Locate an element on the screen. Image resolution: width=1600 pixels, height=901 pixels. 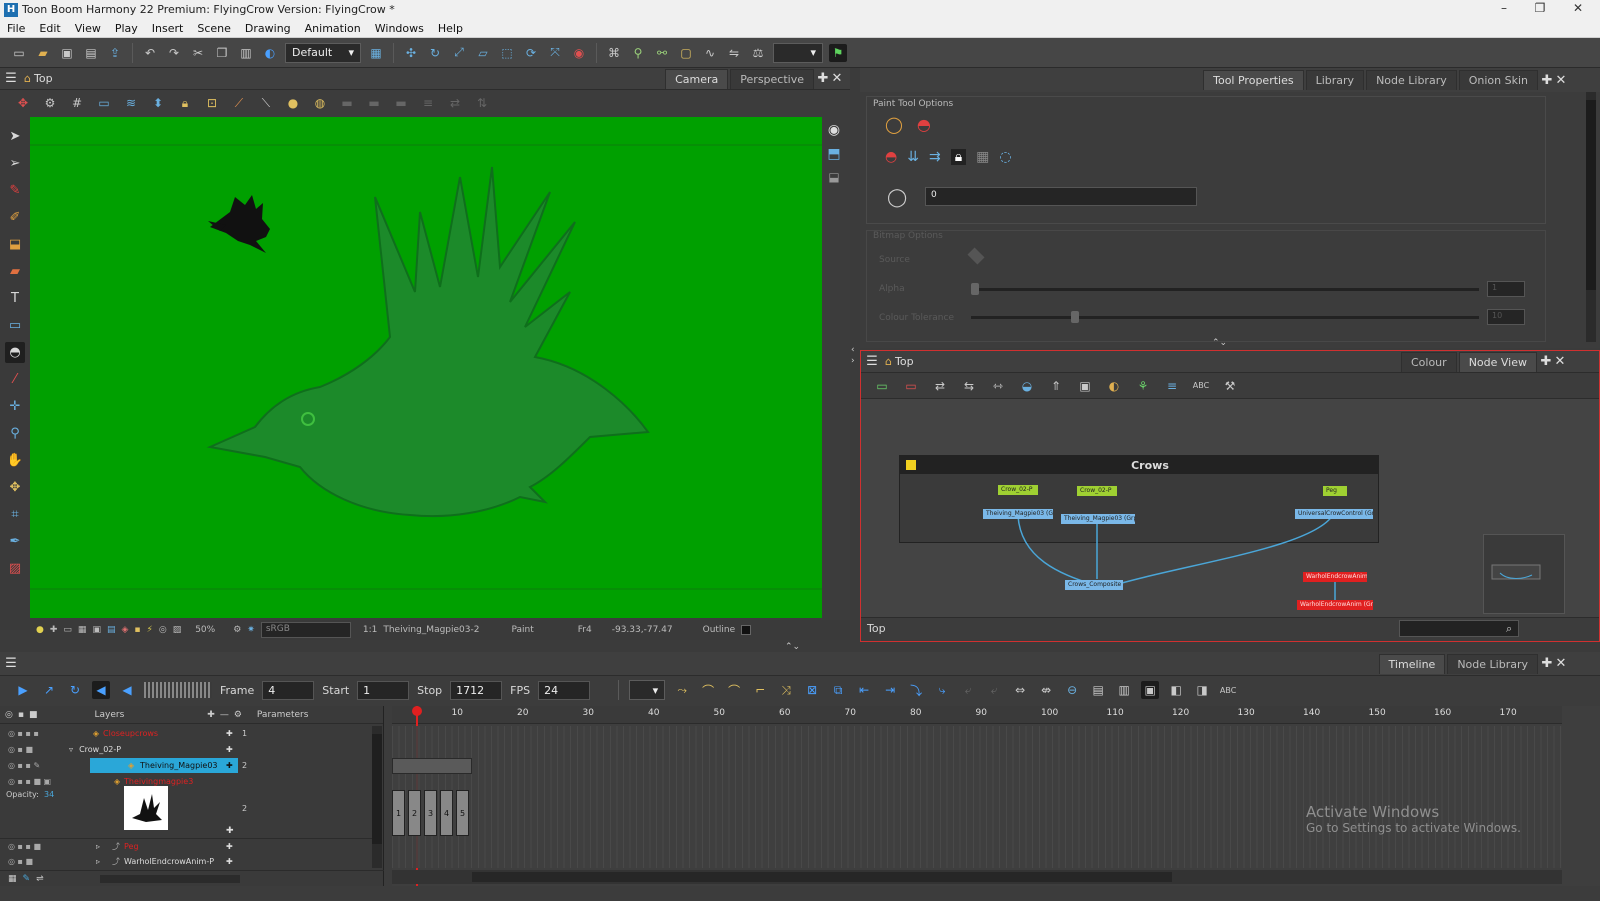
save-as-icon: ▤ is located at coordinates (91, 53).